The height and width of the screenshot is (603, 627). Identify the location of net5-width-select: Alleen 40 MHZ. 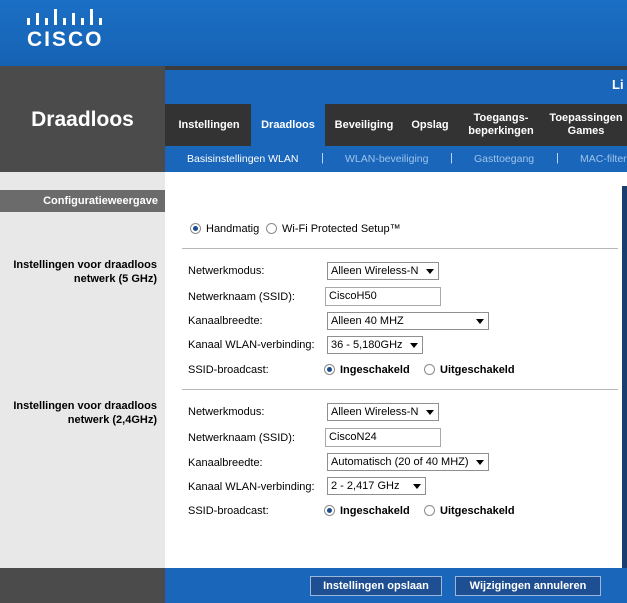
(408, 321).